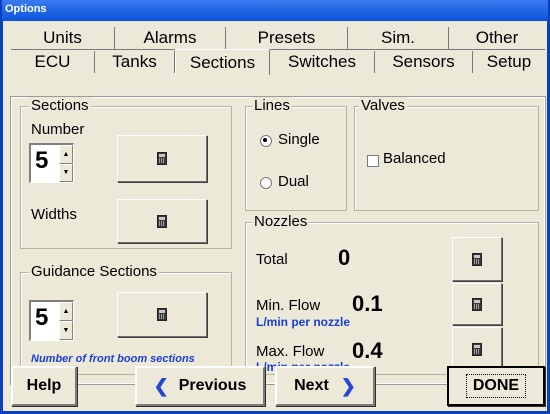  I want to click on min-flow-label: Min. Flow, so click(288, 305).